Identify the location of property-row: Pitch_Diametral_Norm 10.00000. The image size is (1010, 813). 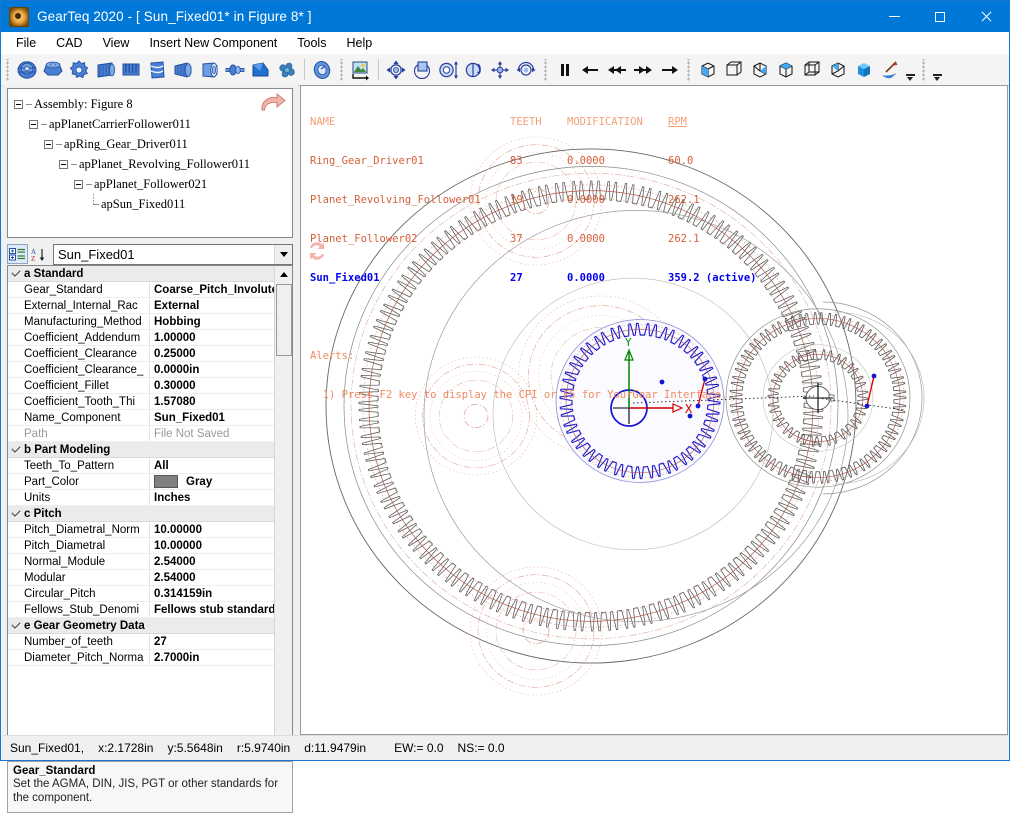
(142, 530).